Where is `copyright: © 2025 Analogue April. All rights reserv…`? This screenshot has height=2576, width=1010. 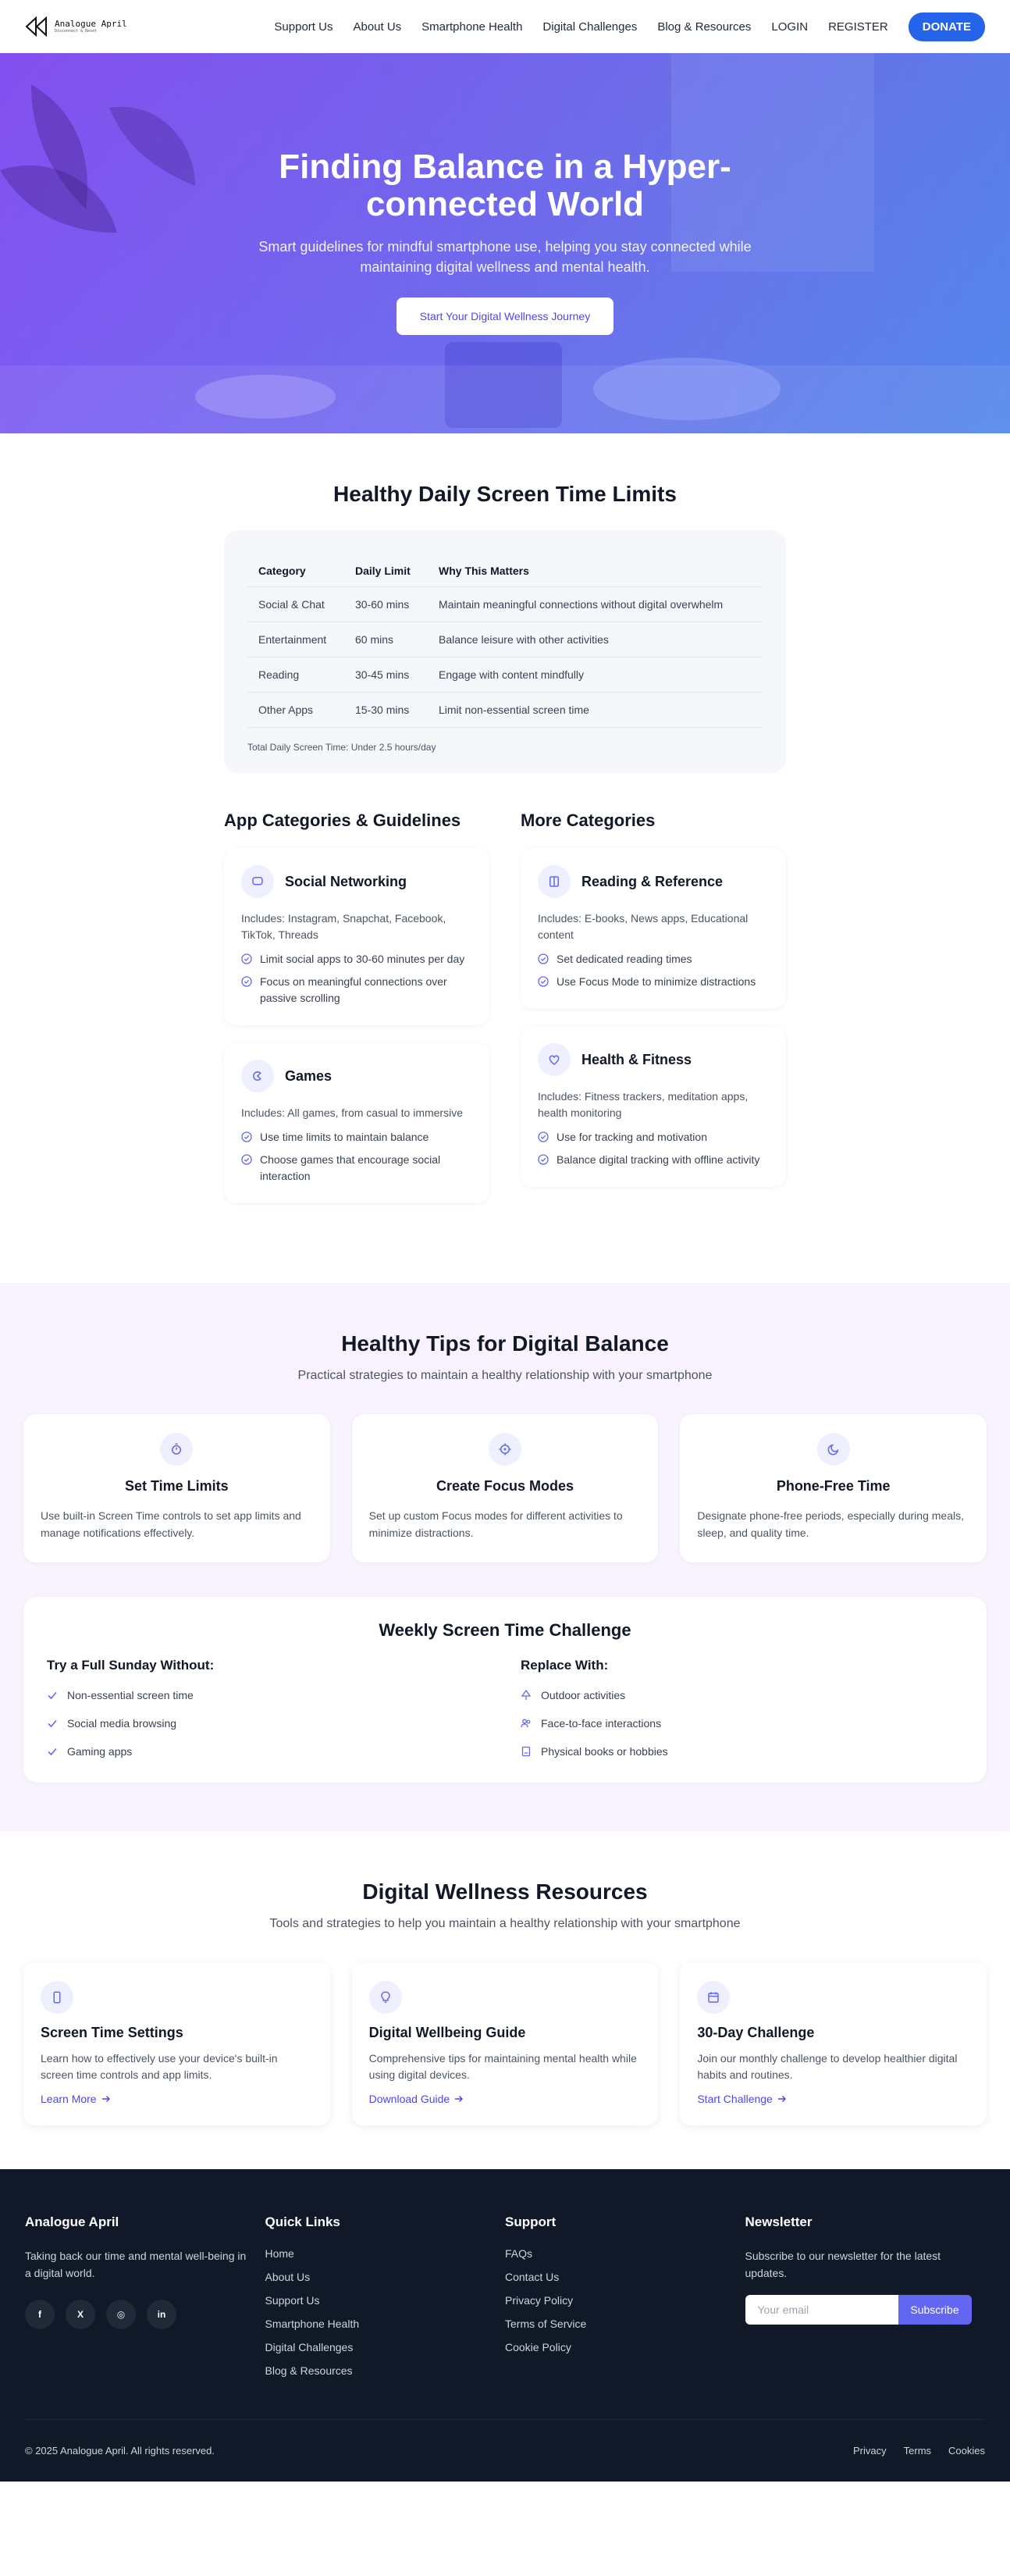 copyright: © 2025 Analogue April. All rights reserv… is located at coordinates (120, 2450).